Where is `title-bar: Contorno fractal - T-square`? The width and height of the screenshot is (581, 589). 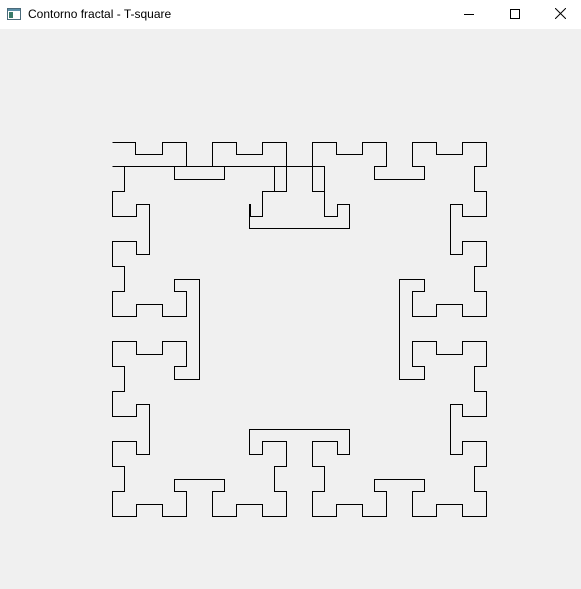 title-bar: Contorno fractal - T-square is located at coordinates (290, 14).